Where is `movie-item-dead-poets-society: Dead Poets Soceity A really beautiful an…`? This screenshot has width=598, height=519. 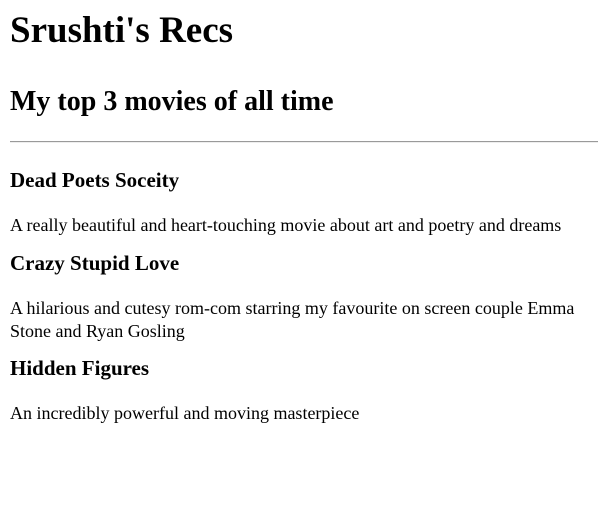
movie-item-dead-poets-society: Dead Poets Soceity A really beautiful an… is located at coordinates (304, 202).